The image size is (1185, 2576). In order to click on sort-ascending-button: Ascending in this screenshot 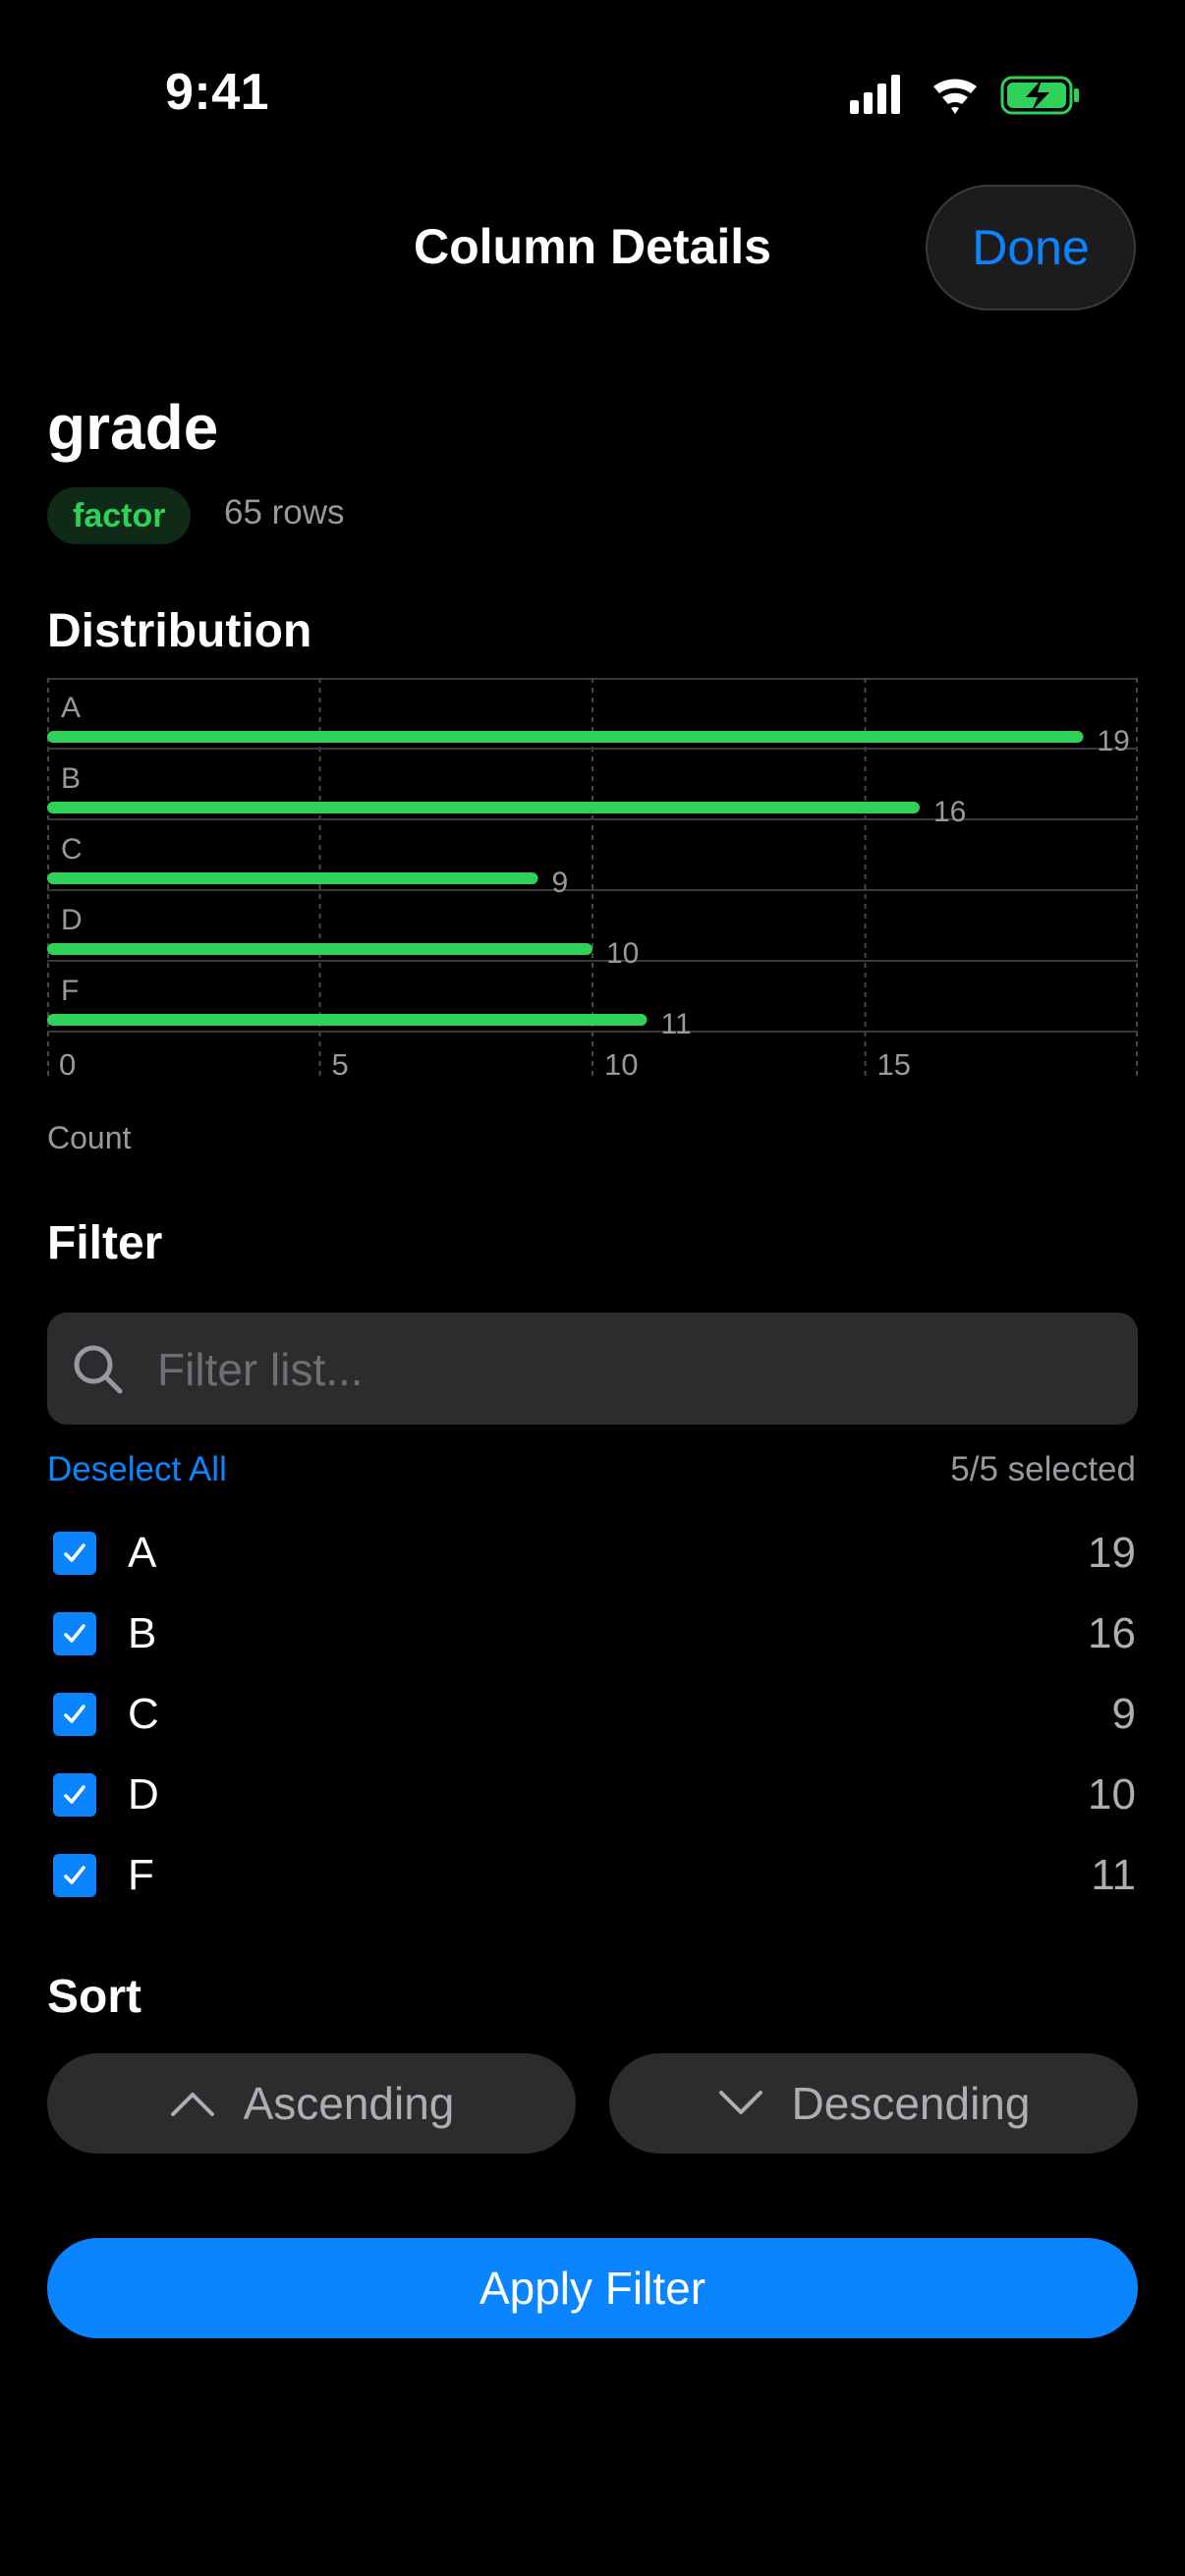, I will do `click(312, 2103)`.